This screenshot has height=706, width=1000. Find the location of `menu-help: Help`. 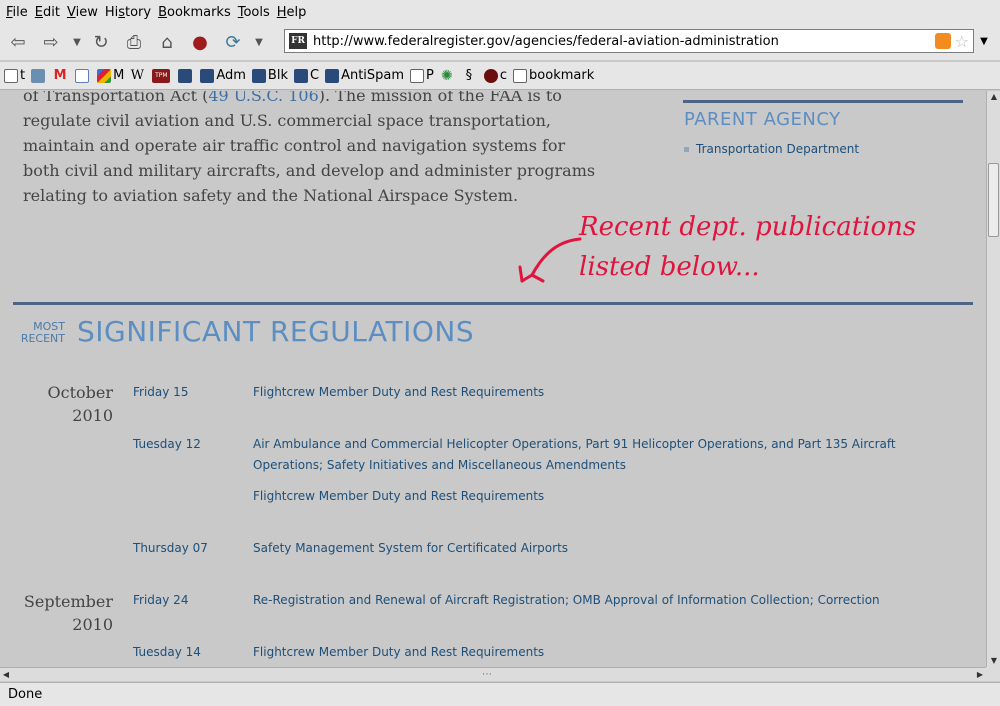

menu-help: Help is located at coordinates (292, 12).